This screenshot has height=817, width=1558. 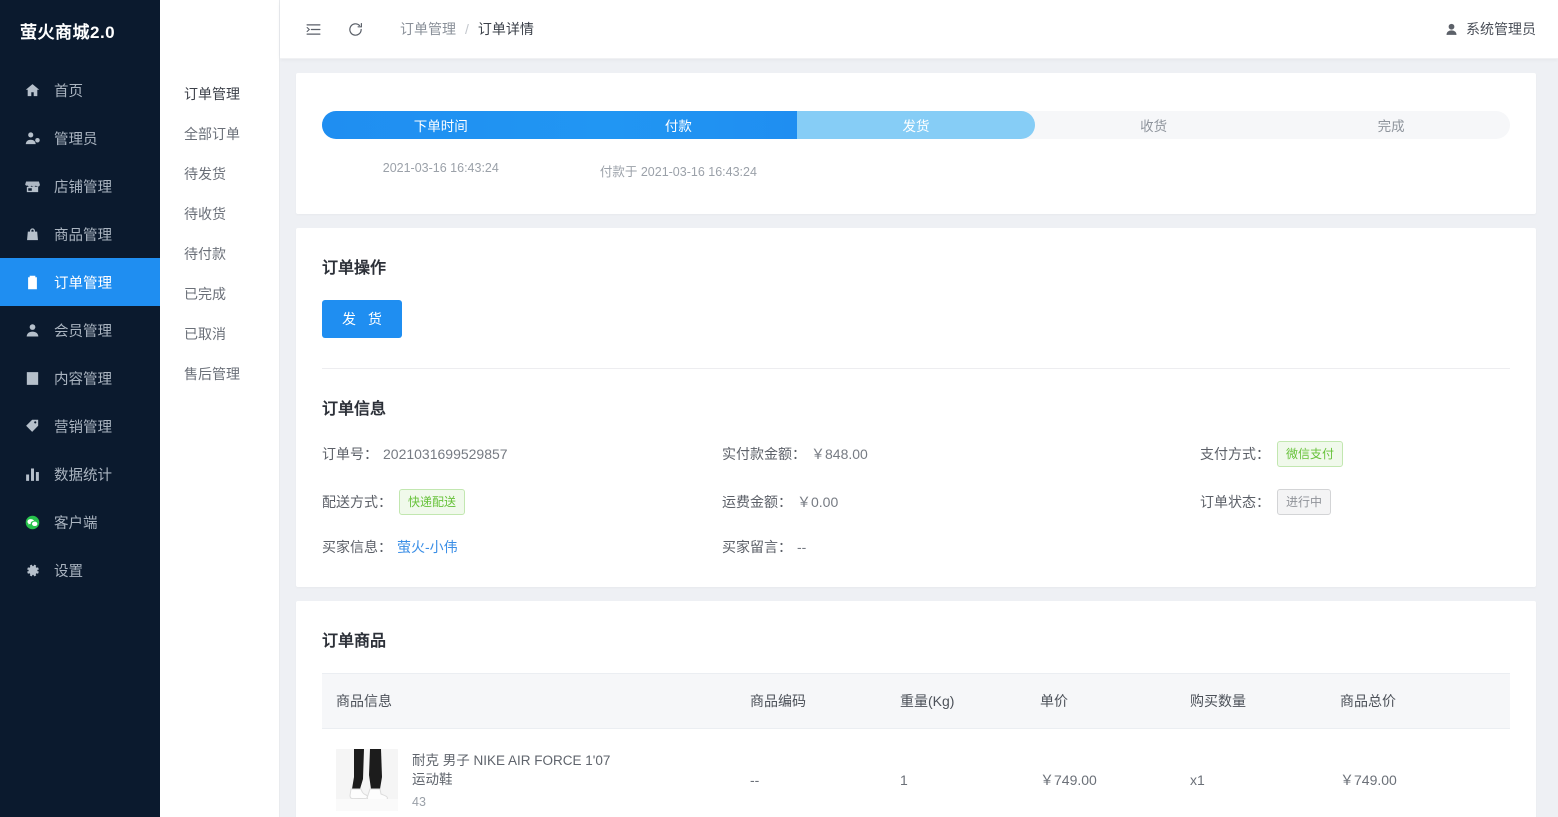 What do you see at coordinates (83, 475) in the screenshot?
I see `sidebar-item-label: 数据统计` at bounding box center [83, 475].